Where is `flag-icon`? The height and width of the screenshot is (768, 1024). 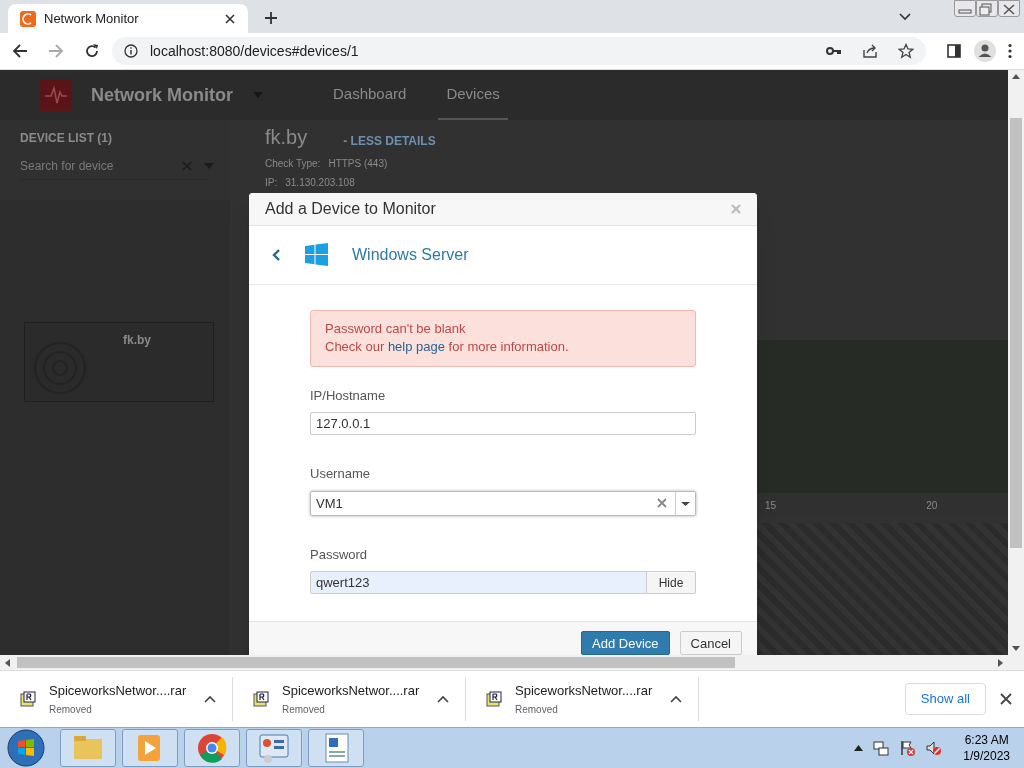 flag-icon is located at coordinates (907, 748).